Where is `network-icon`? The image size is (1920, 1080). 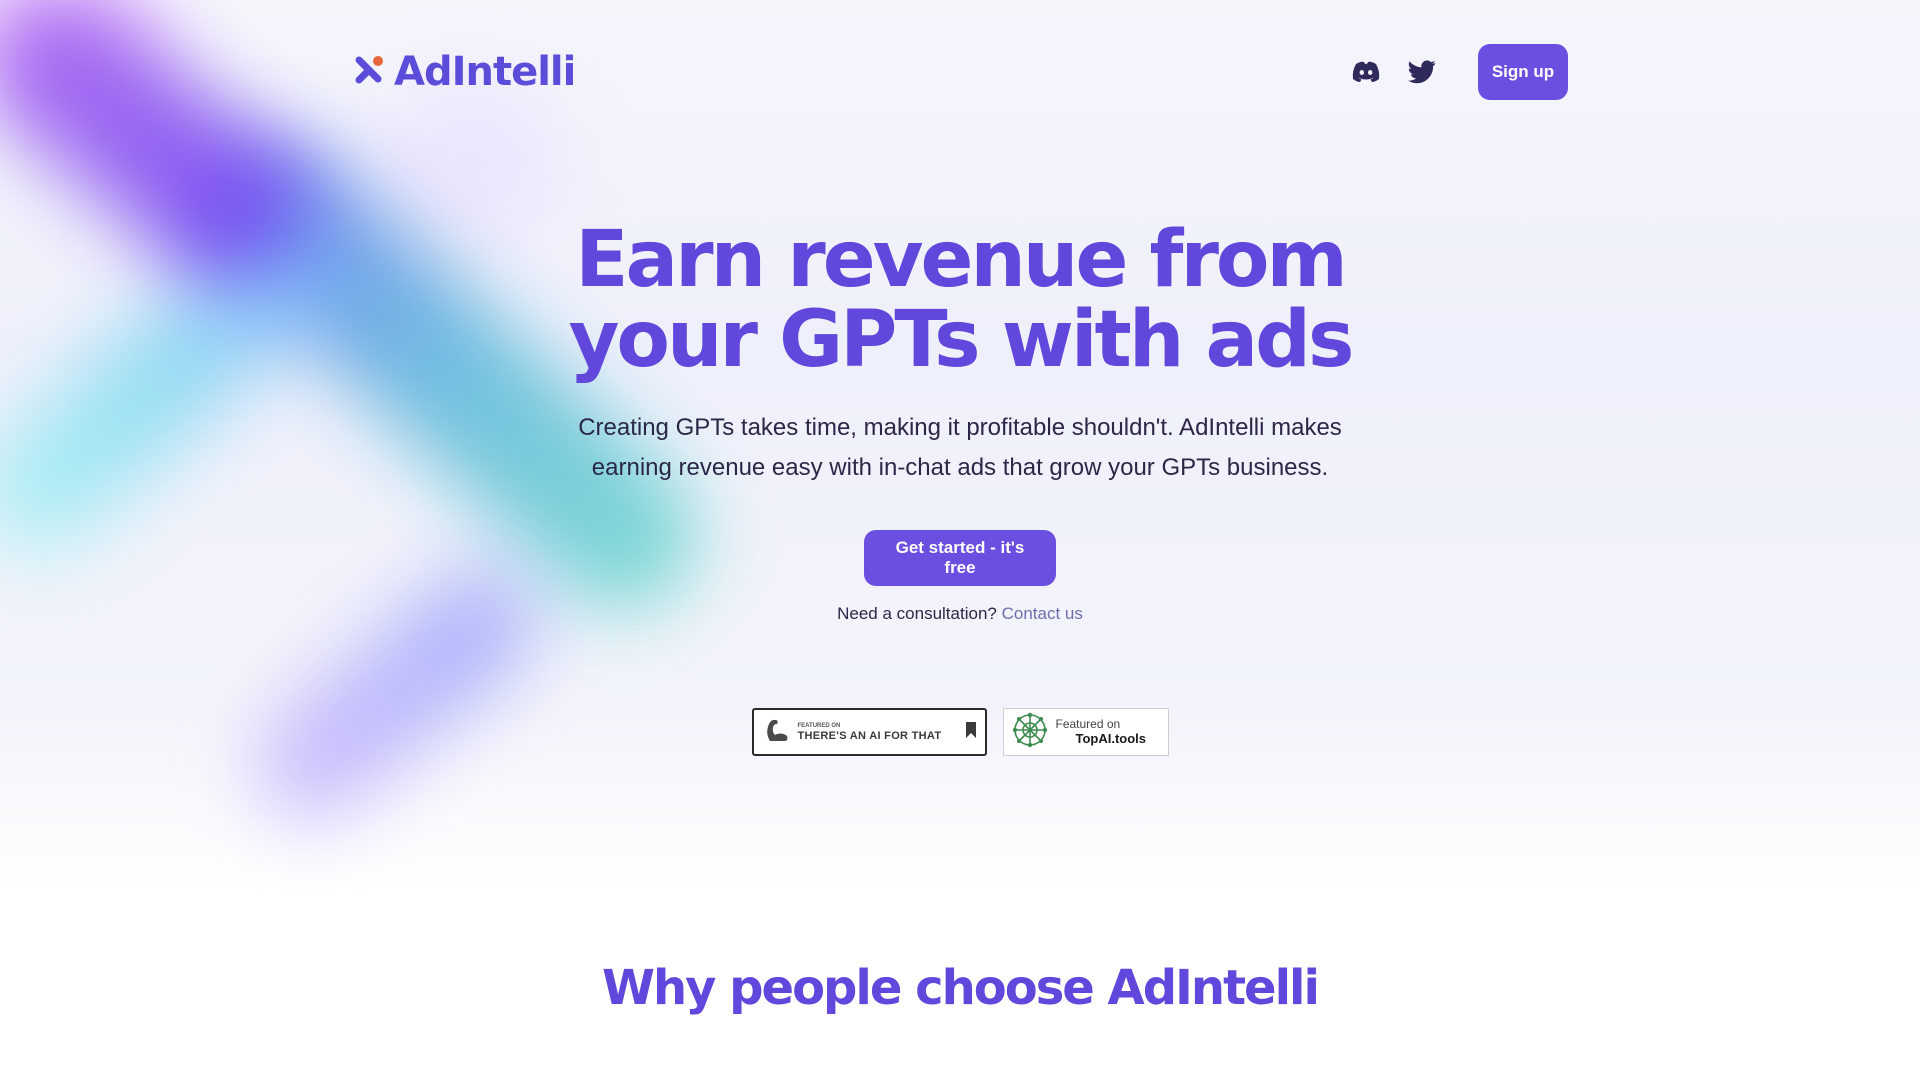 network-icon is located at coordinates (1030, 732).